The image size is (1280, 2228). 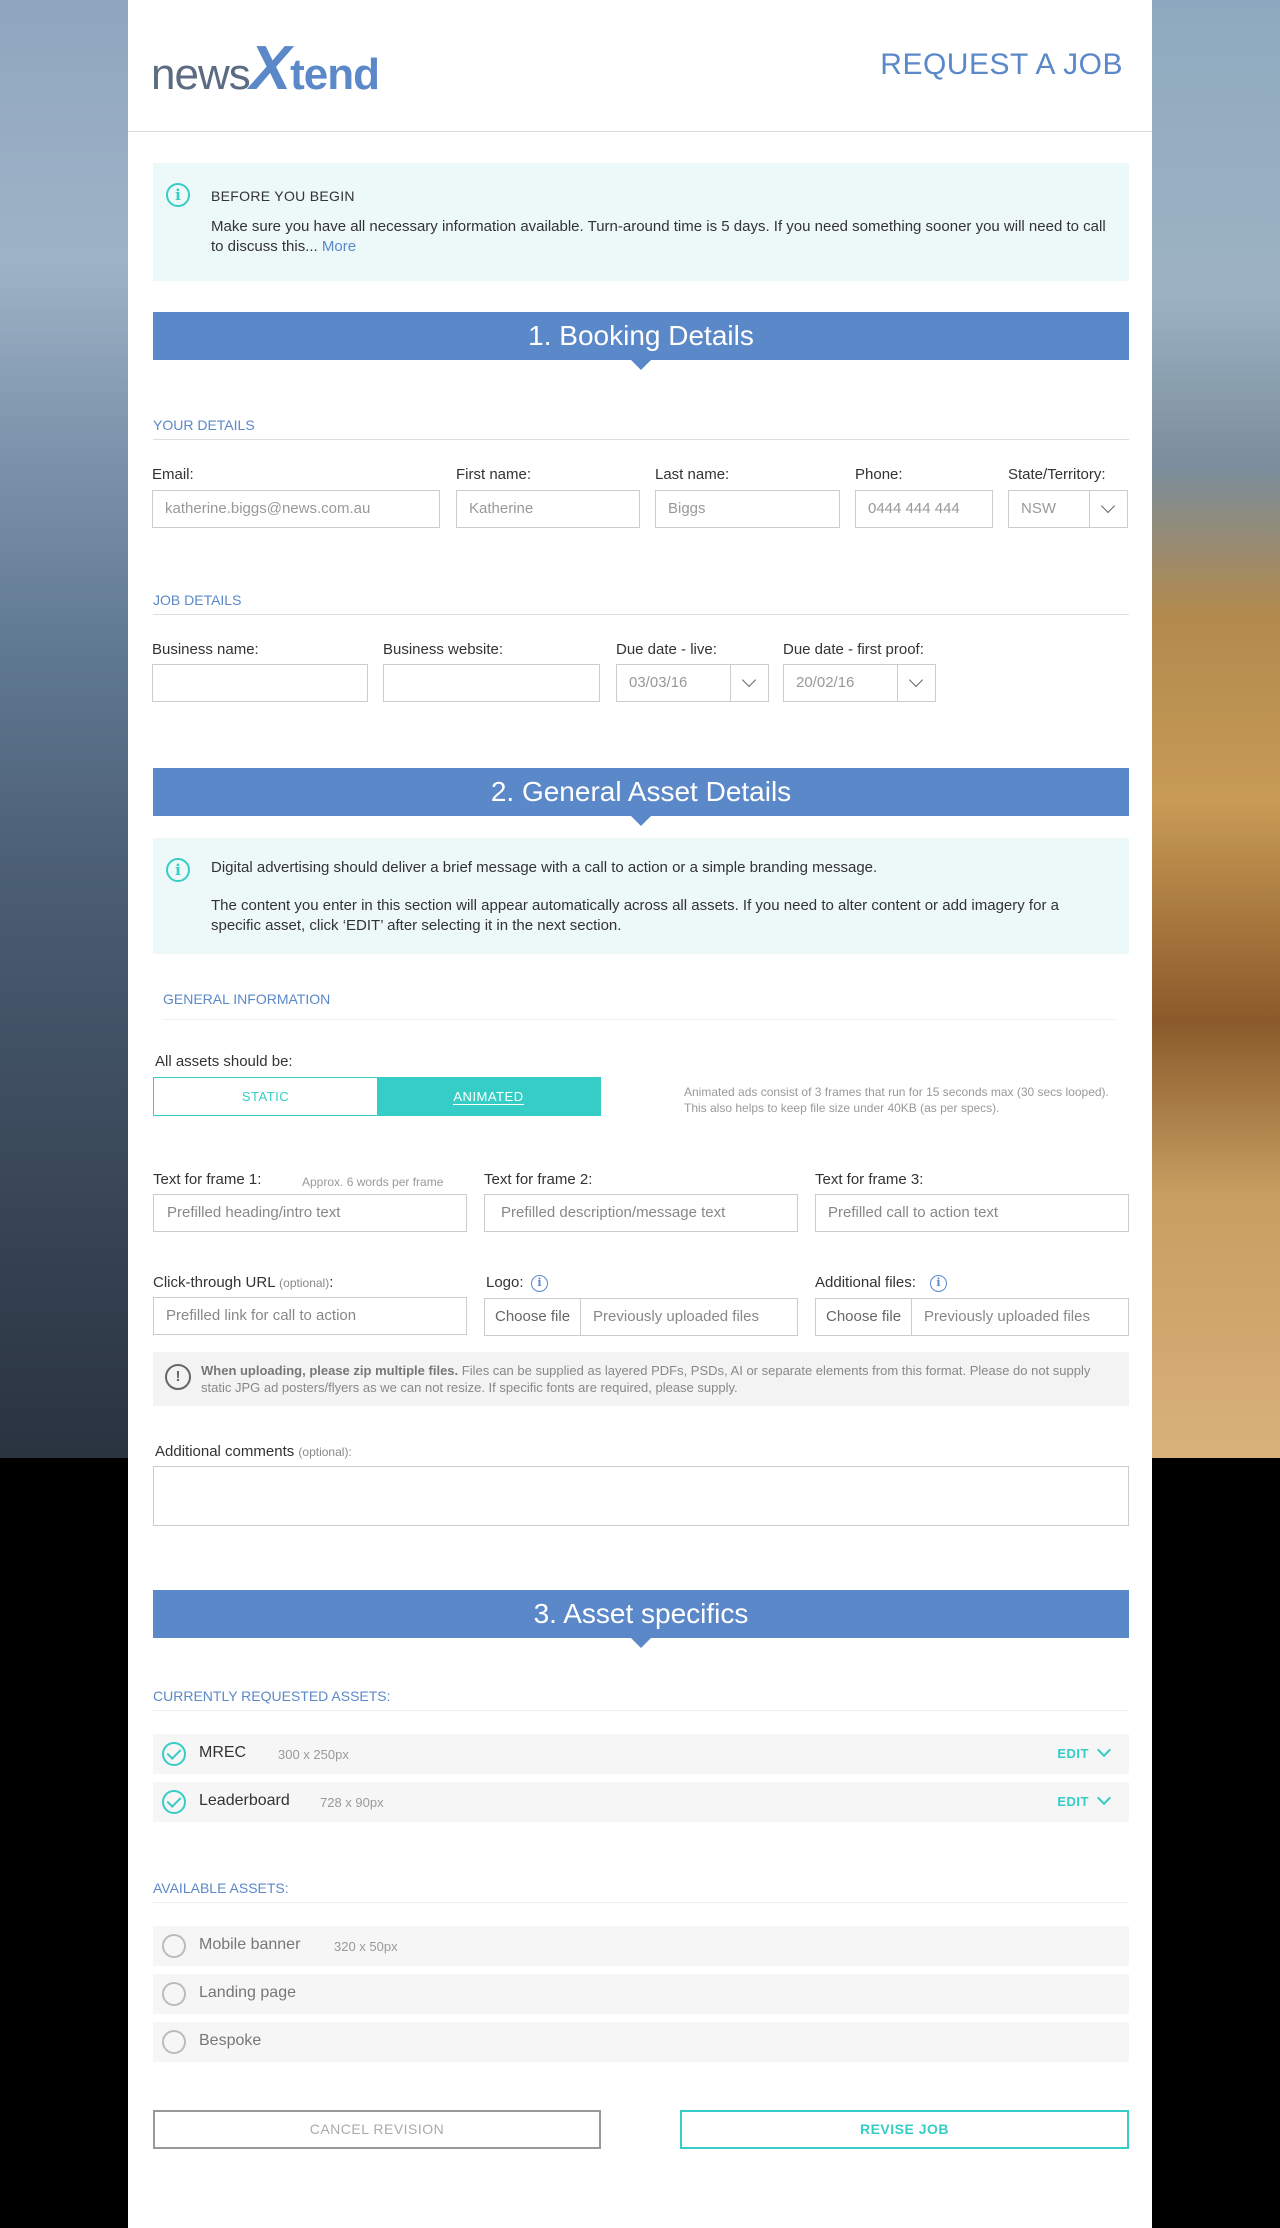 I want to click on email-label: Email:, so click(x=173, y=474).